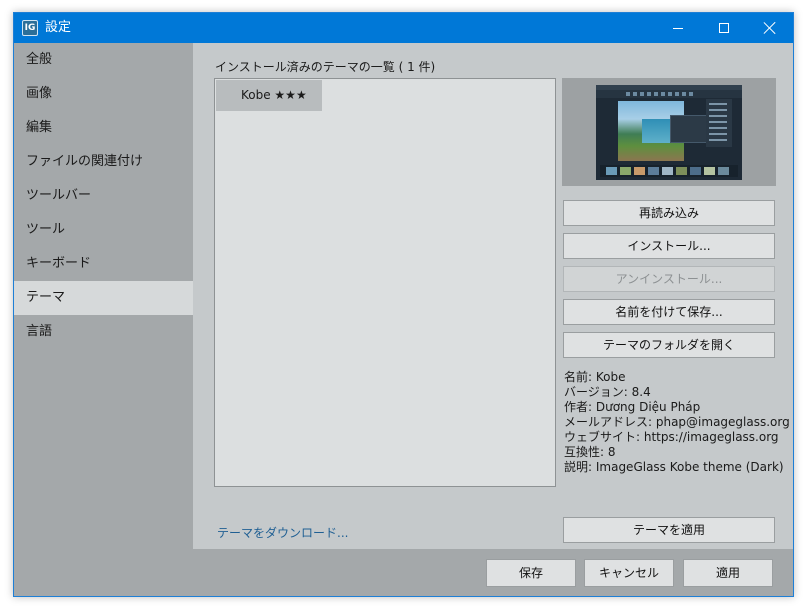  I want to click on theme-info-website: ウェブサイト: https://imageglass.org, so click(671, 437).